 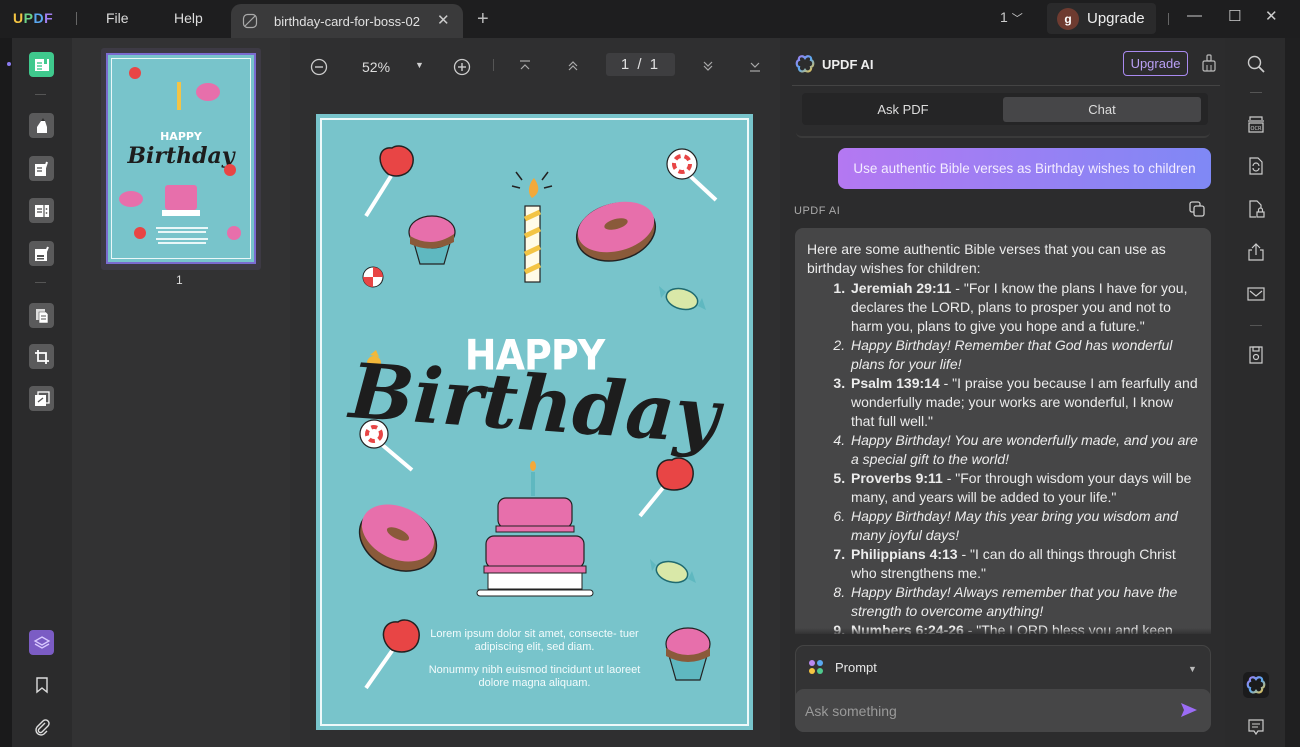 What do you see at coordinates (188, 18) in the screenshot?
I see `menu-help: Help` at bounding box center [188, 18].